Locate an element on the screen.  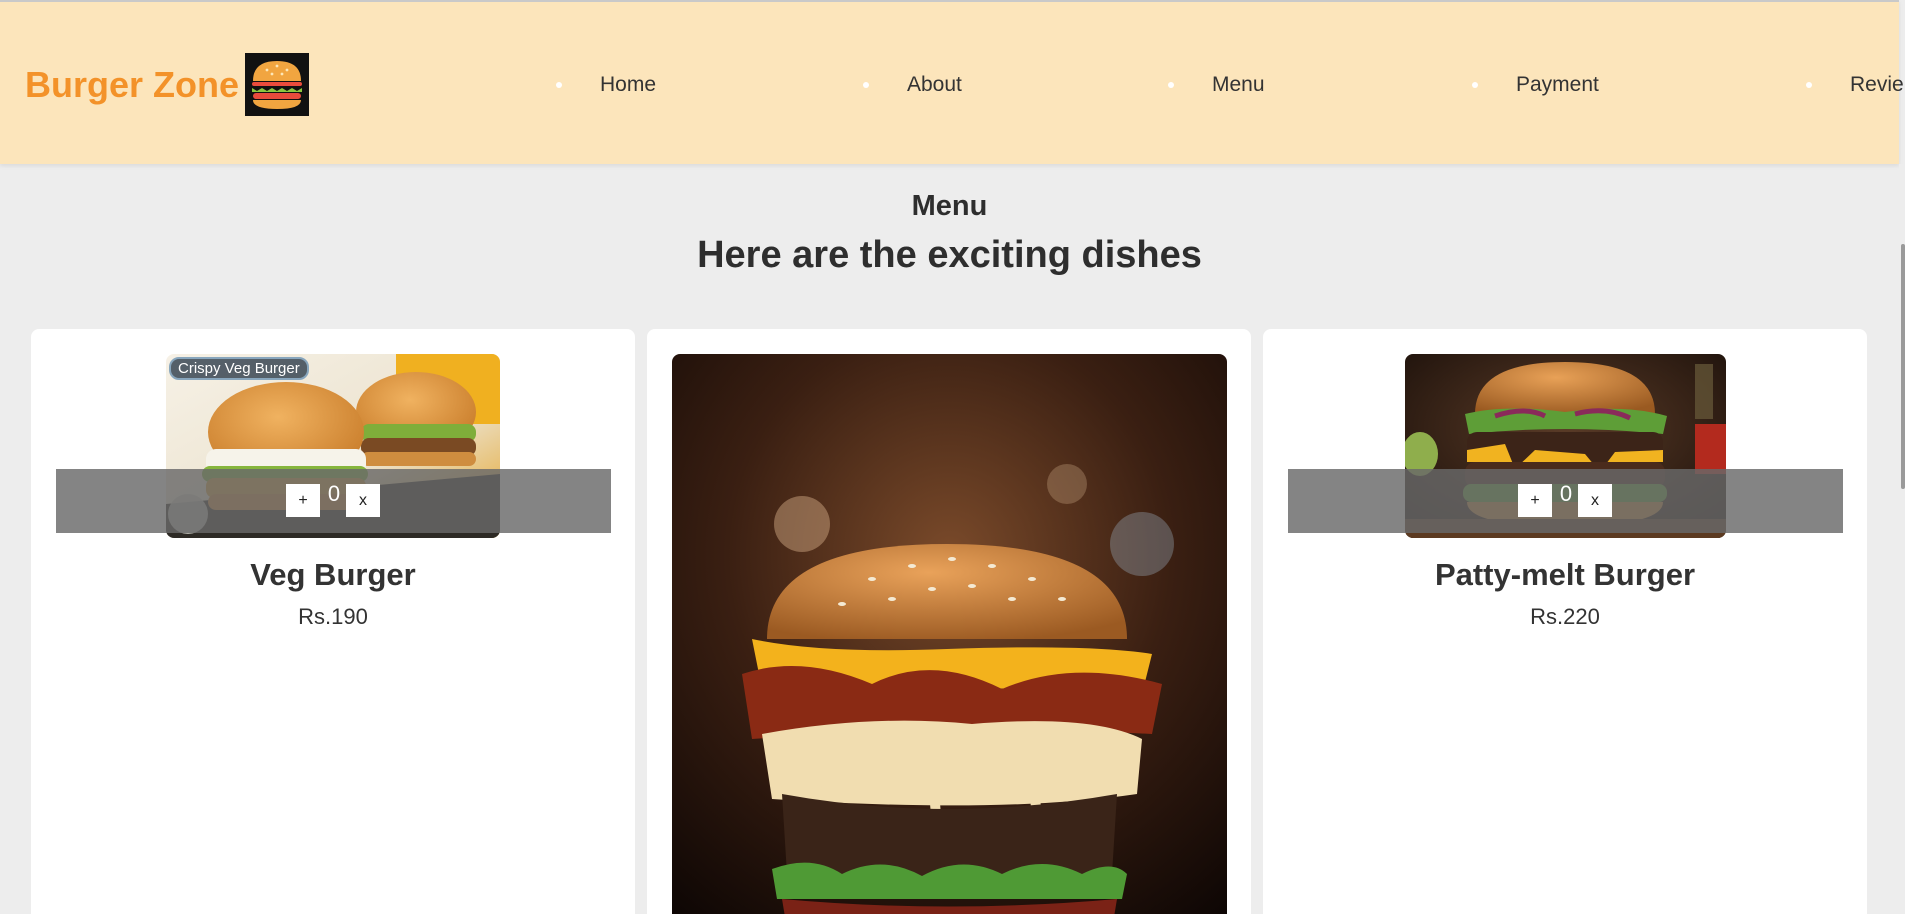
brand-name: Burger Zone is located at coordinates (132, 85).